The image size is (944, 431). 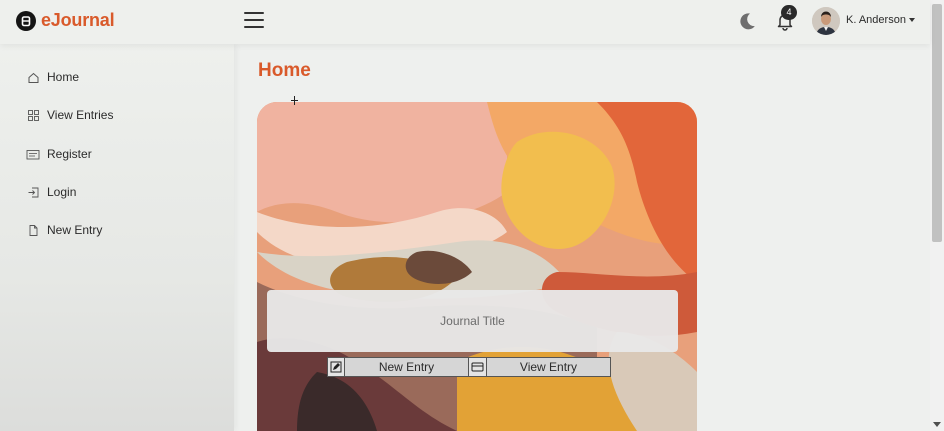 What do you see at coordinates (336, 367) in the screenshot?
I see `edit-icon` at bounding box center [336, 367].